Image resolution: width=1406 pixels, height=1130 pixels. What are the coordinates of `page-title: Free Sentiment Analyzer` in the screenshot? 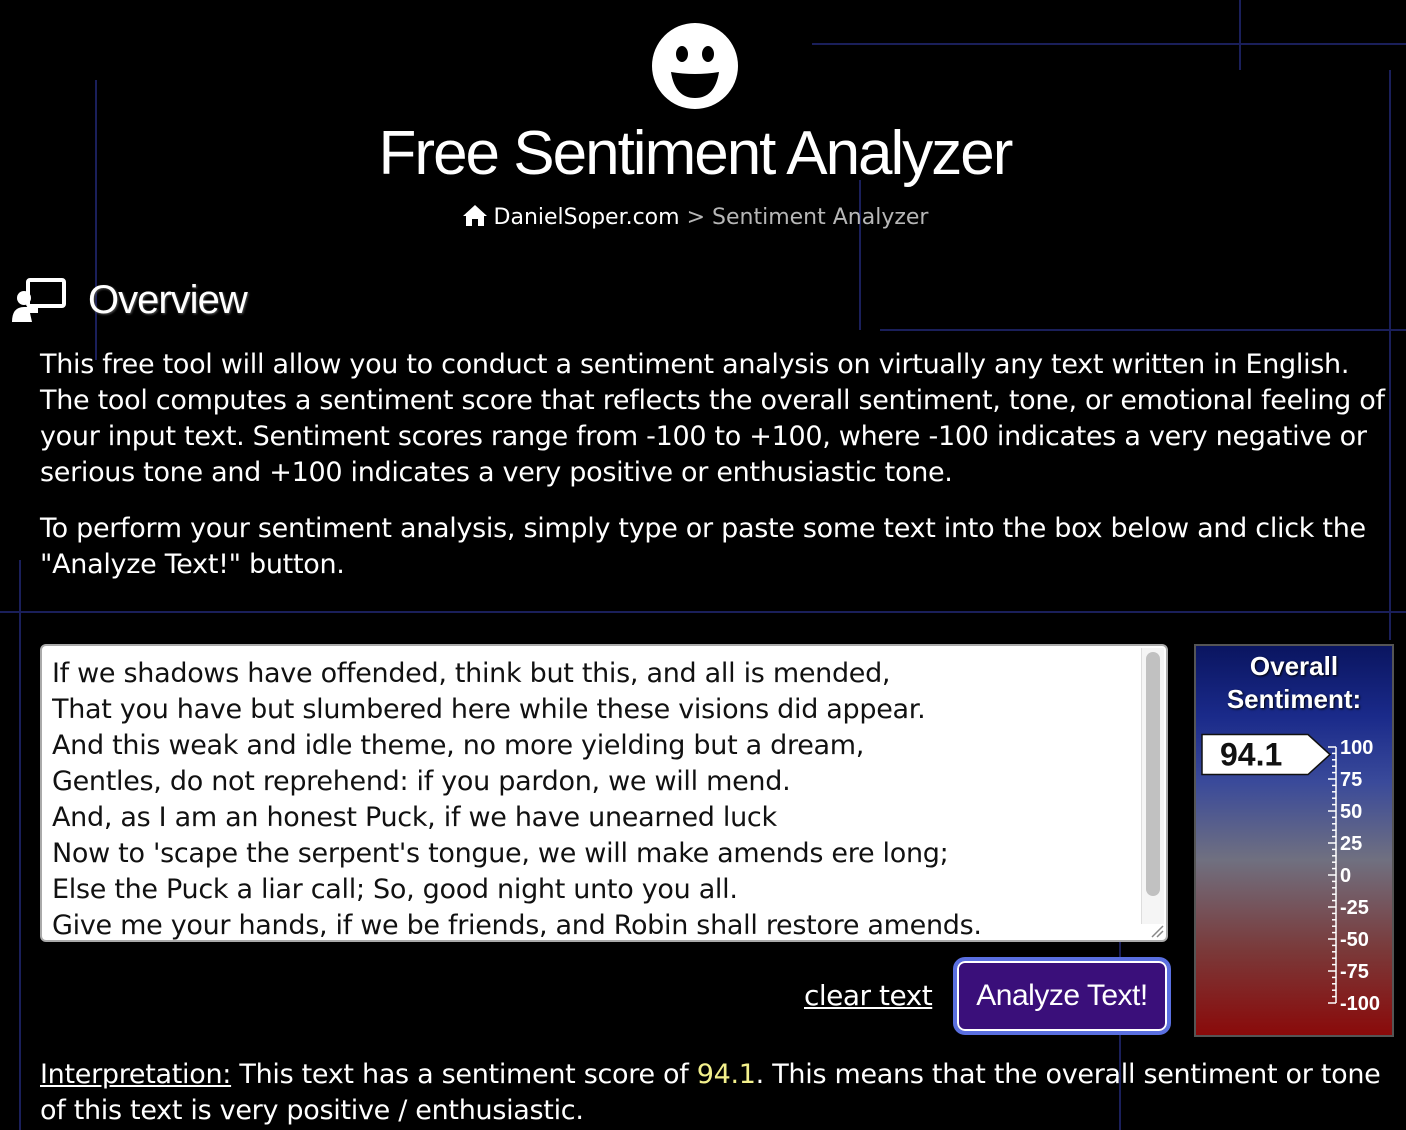 It's located at (696, 153).